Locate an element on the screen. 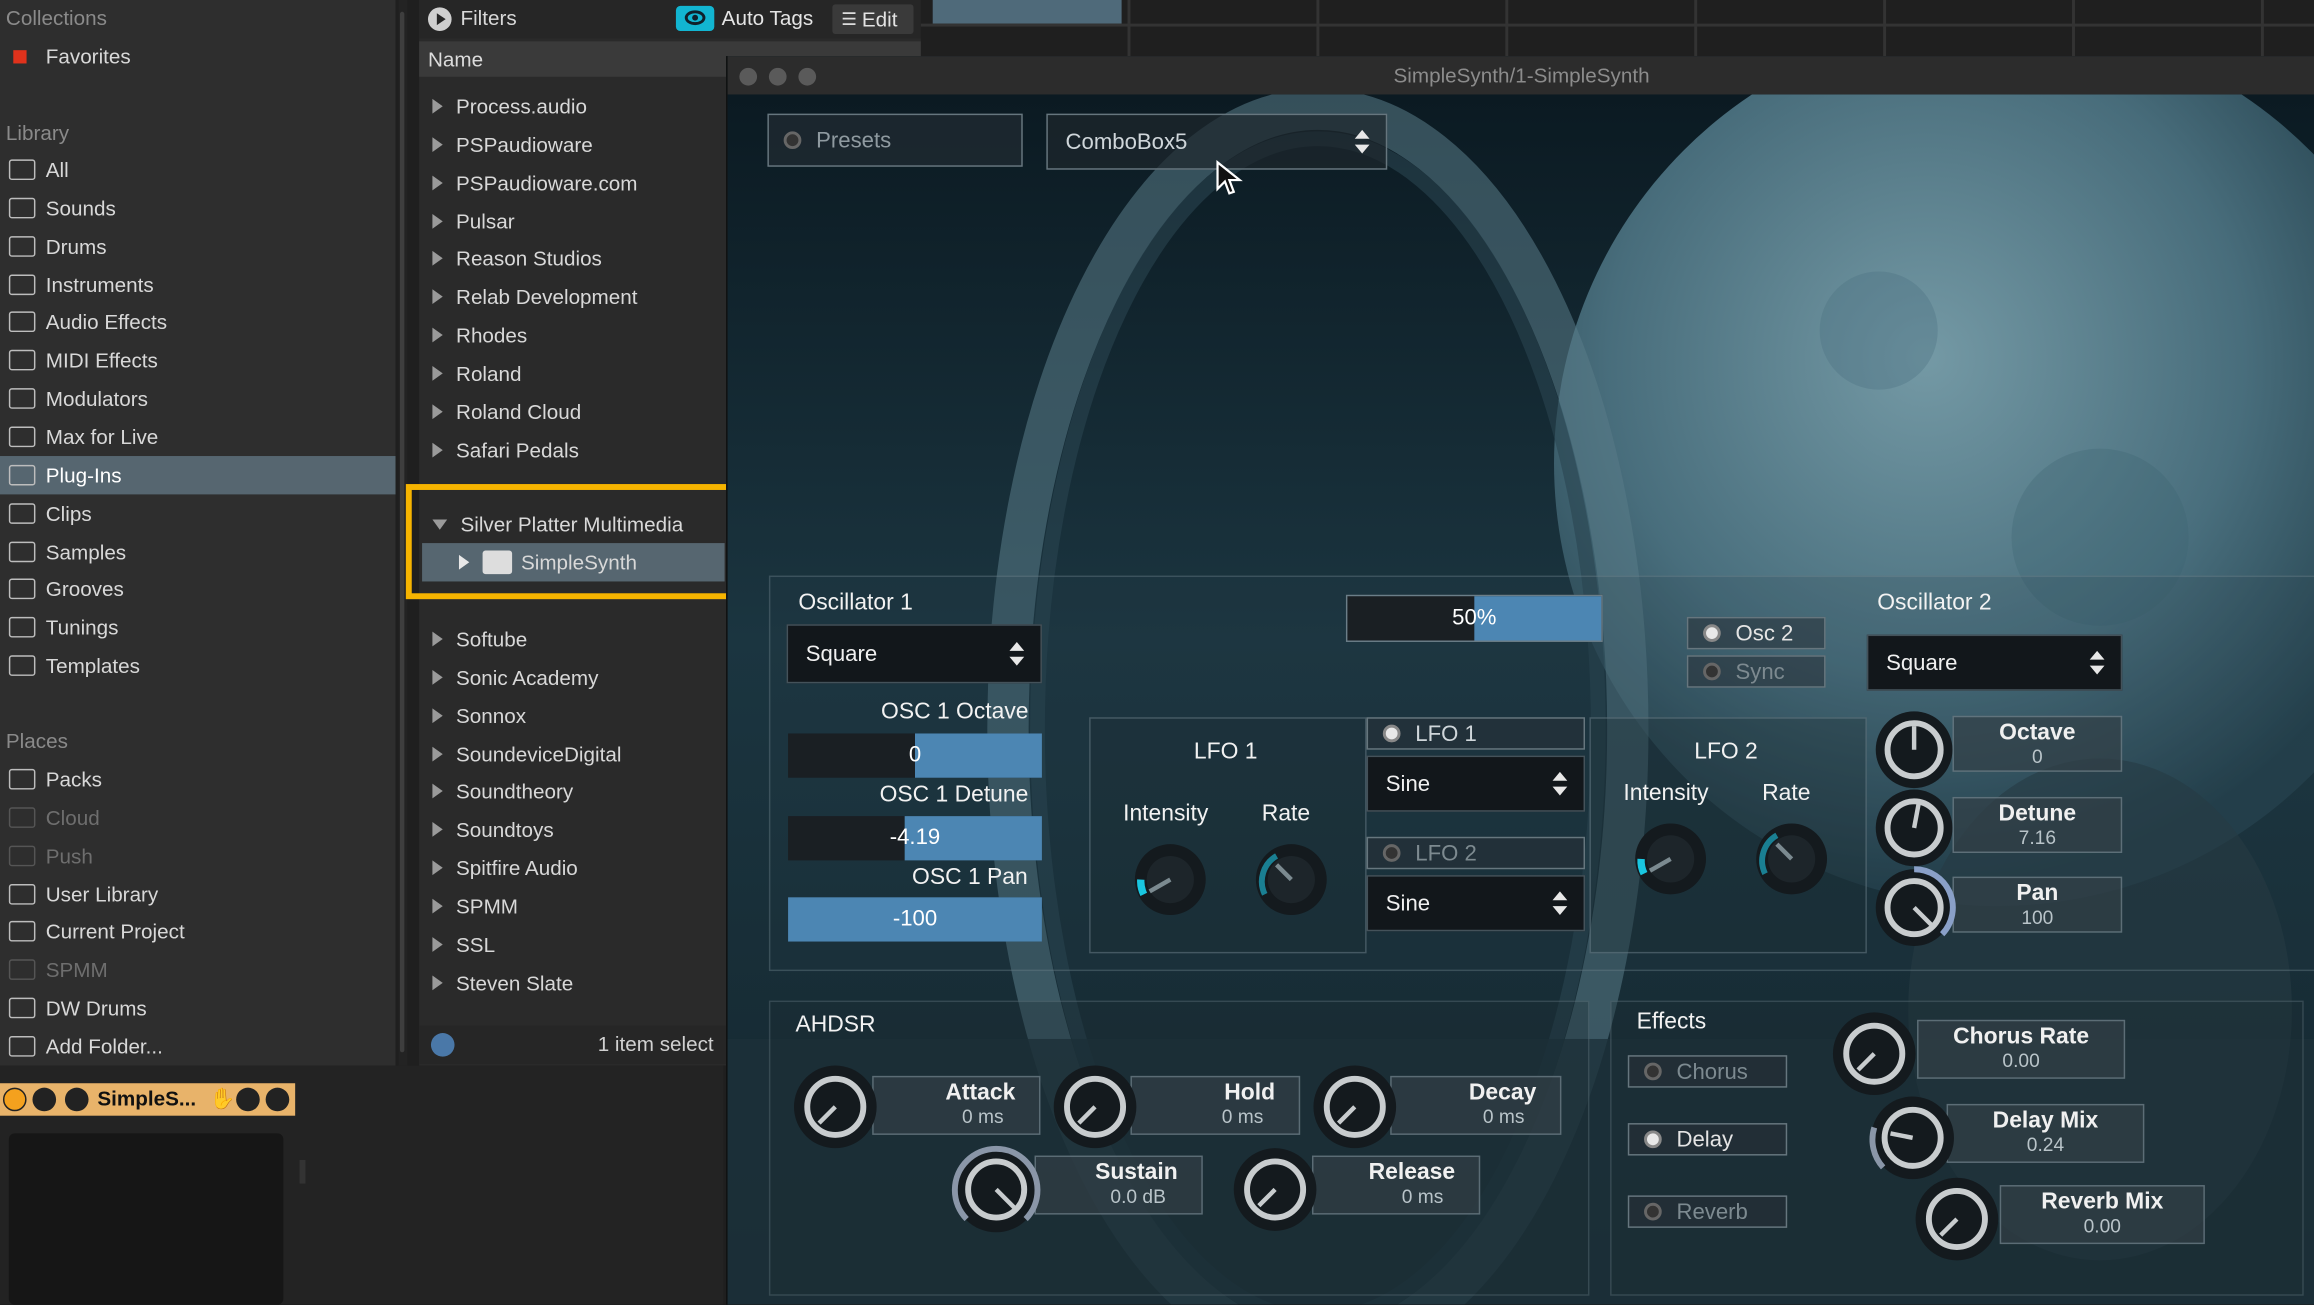  sidebar-scrollbar is located at coordinates (402, 532).